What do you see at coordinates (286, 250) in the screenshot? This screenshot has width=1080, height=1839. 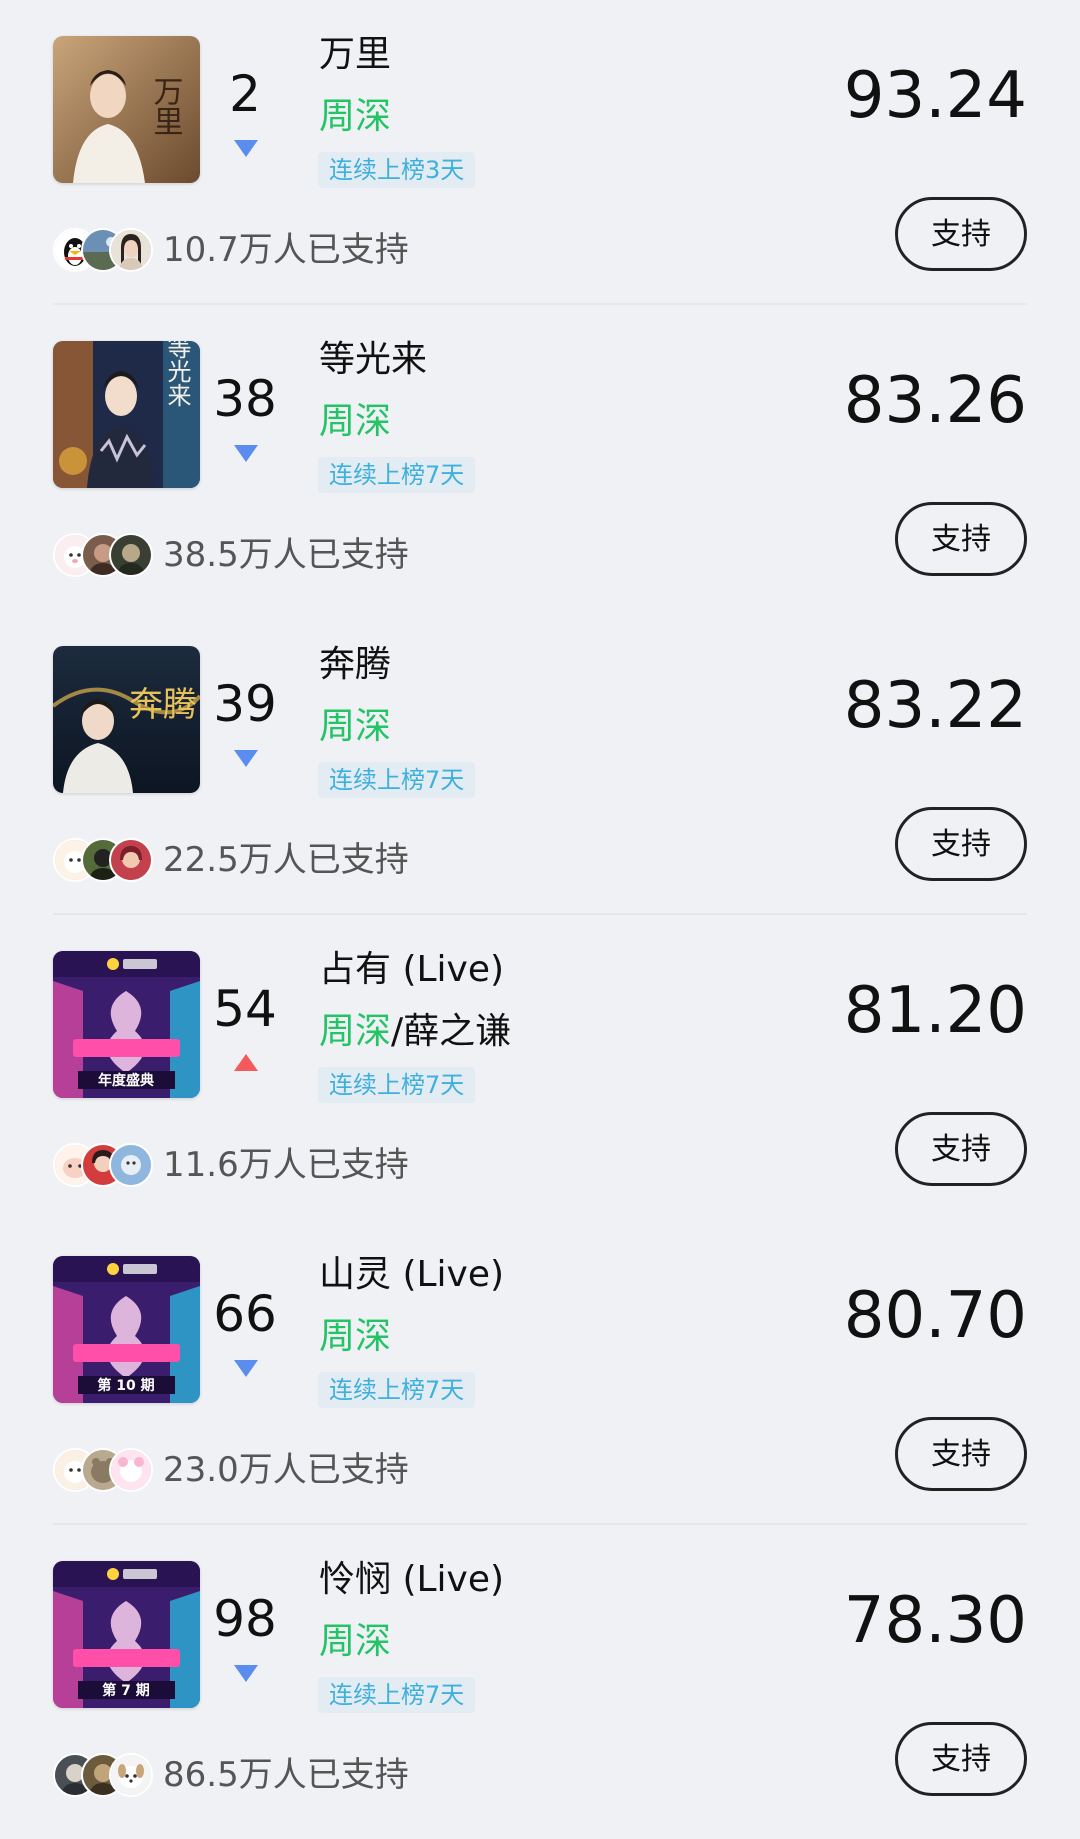 I see `supporter-count: 10.7万人已支持` at bounding box center [286, 250].